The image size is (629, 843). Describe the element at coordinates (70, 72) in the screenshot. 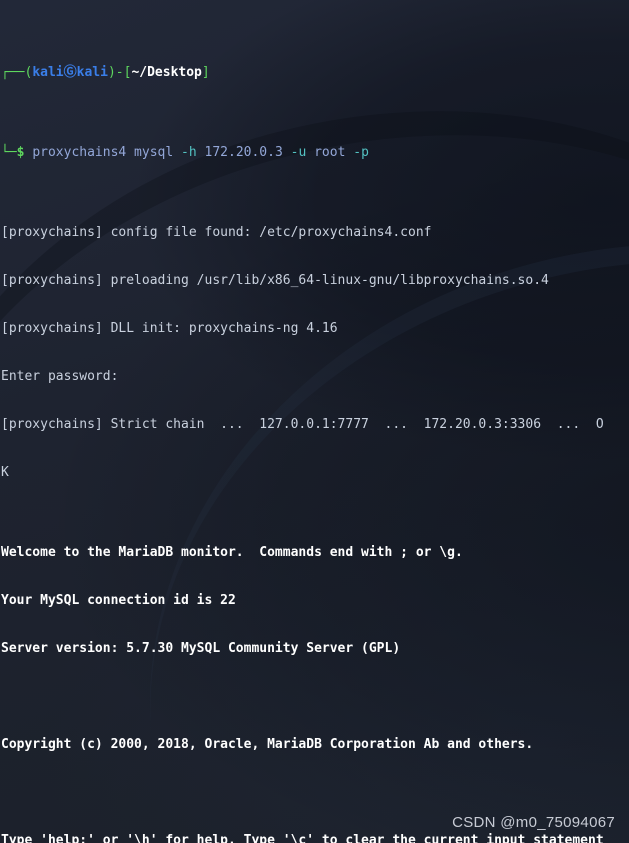

I see `kali-dragon-icon: Ⓖ` at that location.